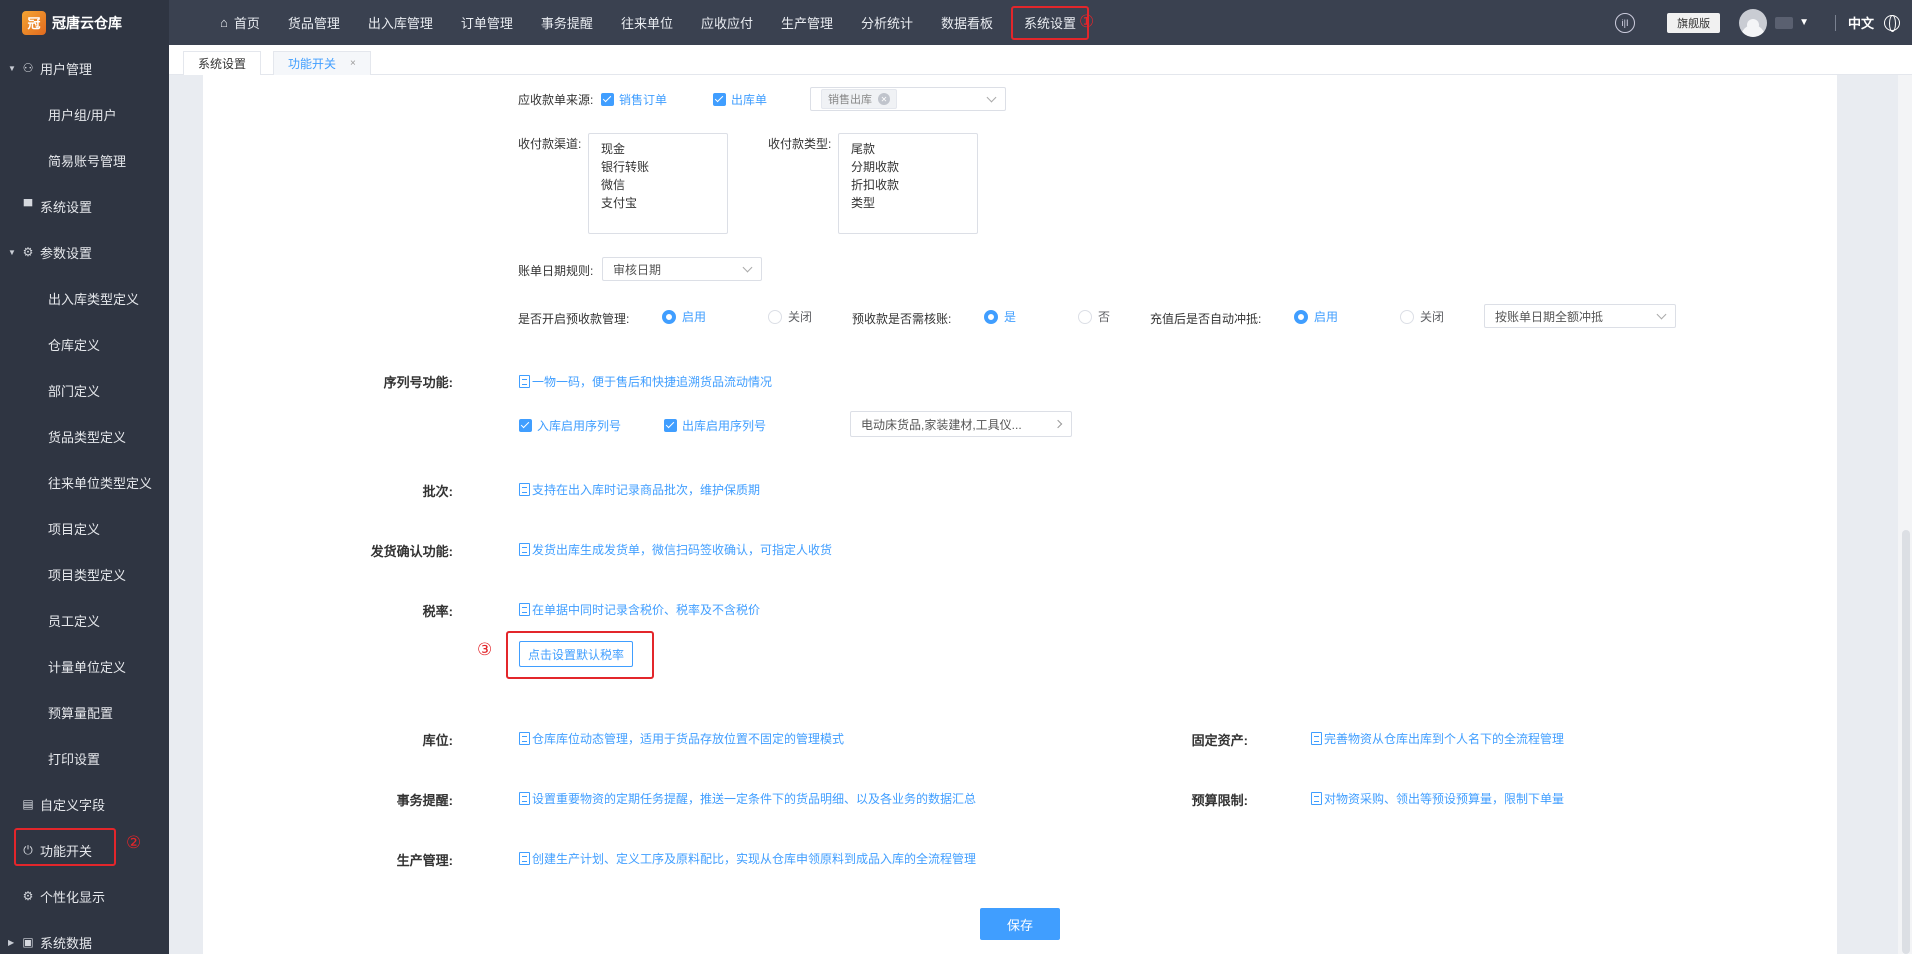 The height and width of the screenshot is (954, 1912). Describe the element at coordinates (715, 425) in the screenshot. I see `checkbox-serial-out: 出库启用序列号` at that location.